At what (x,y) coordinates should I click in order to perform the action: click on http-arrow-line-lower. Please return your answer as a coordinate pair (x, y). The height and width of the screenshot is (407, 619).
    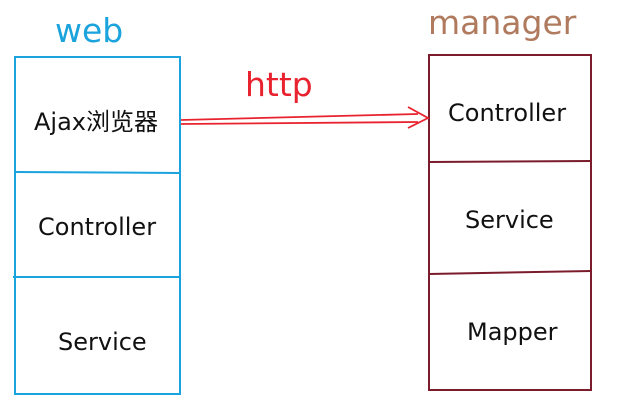
    Looking at the image, I should click on (299, 123).